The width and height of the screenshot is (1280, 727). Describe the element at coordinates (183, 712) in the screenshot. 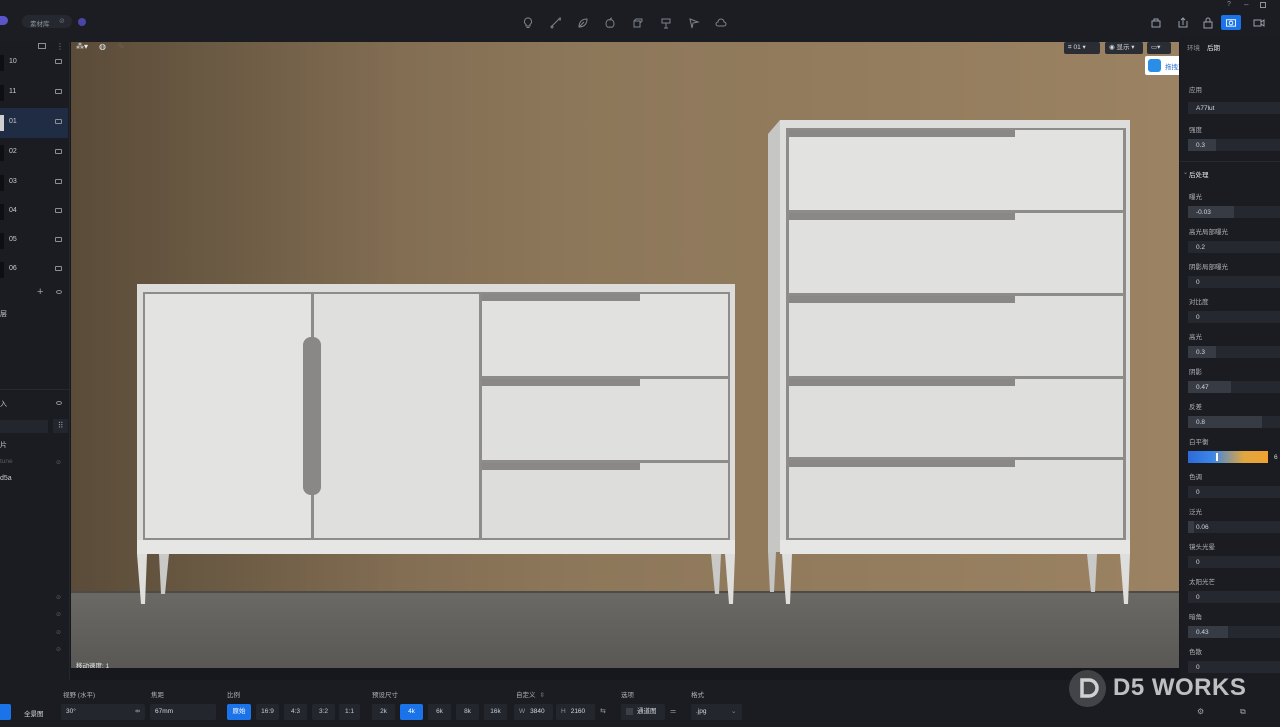

I see `focal-input: 67mm` at that location.